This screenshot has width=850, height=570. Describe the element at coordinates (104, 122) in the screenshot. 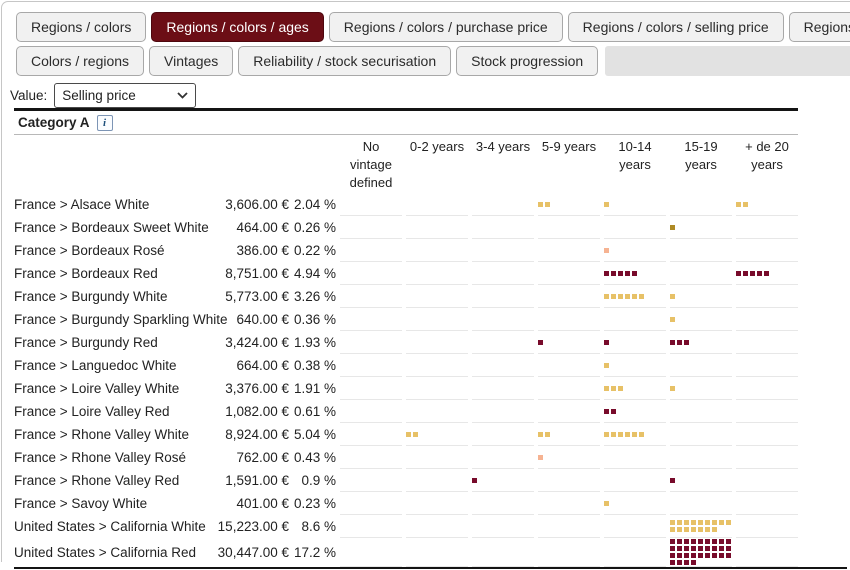

I see `info-icon: i` at that location.